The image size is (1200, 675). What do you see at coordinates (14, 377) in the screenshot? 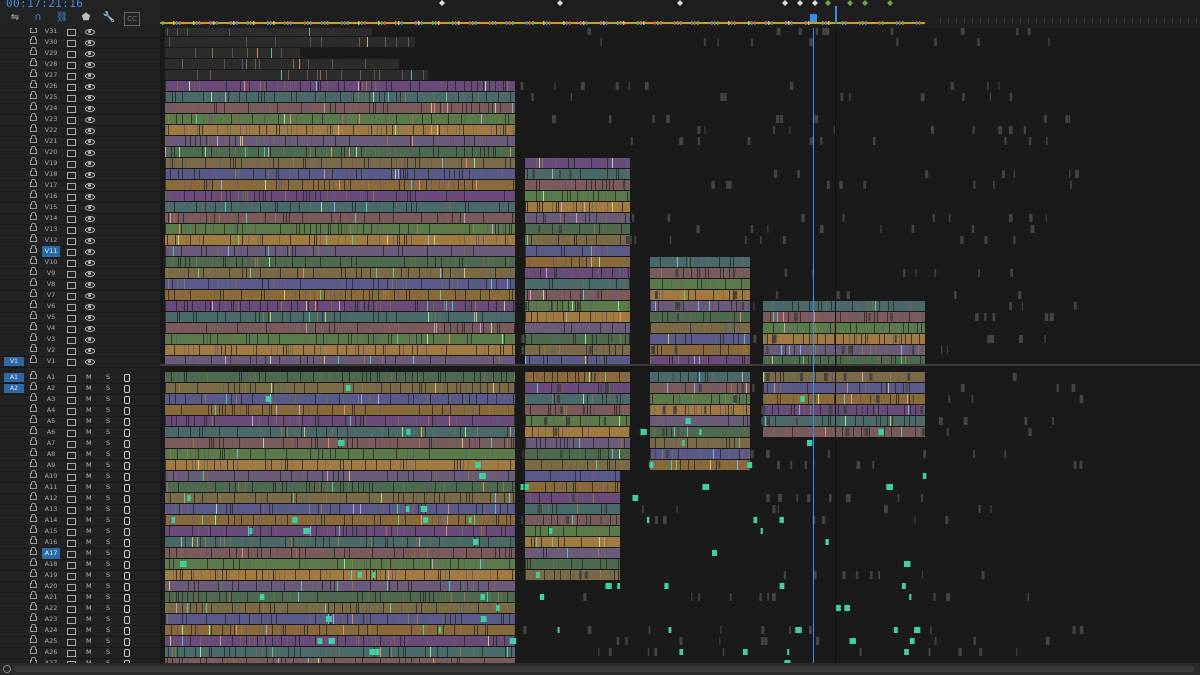
I see `source-patch-a1: A1` at bounding box center [14, 377].